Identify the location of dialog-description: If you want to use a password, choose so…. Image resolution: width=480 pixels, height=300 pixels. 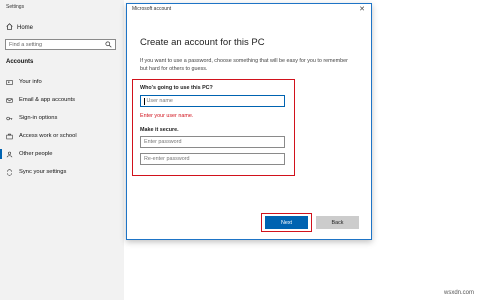
(244, 65).